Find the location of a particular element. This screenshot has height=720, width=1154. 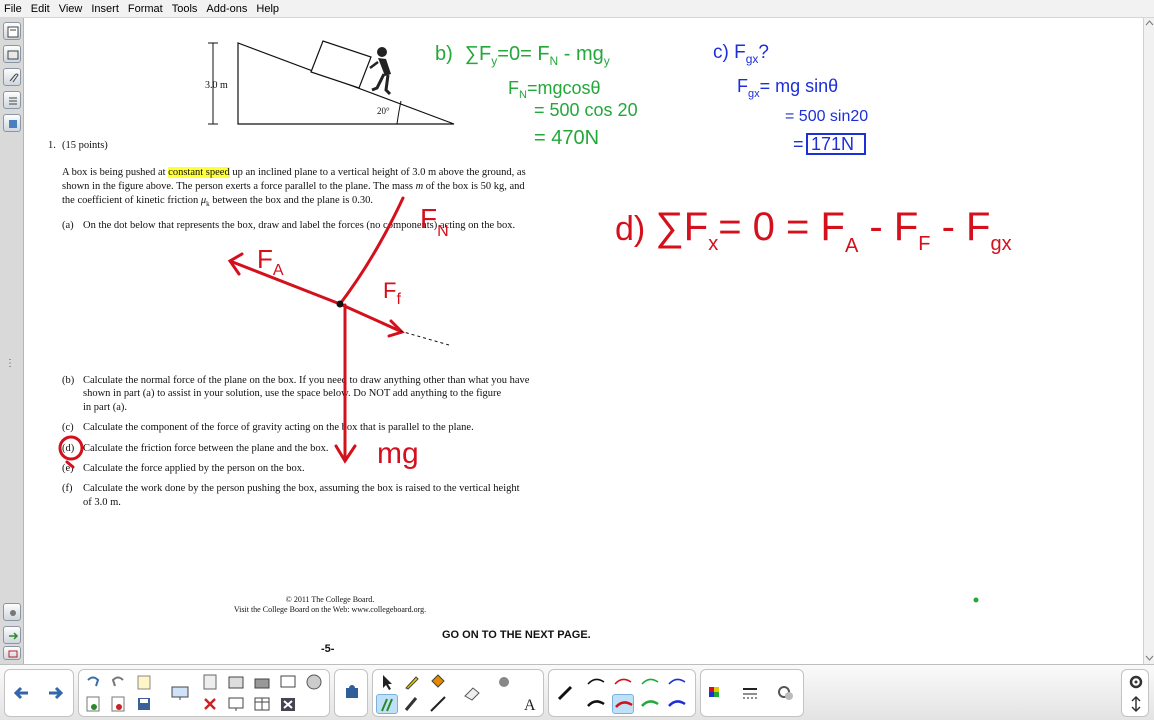

pen-preset-green-thick is located at coordinates (650, 704).